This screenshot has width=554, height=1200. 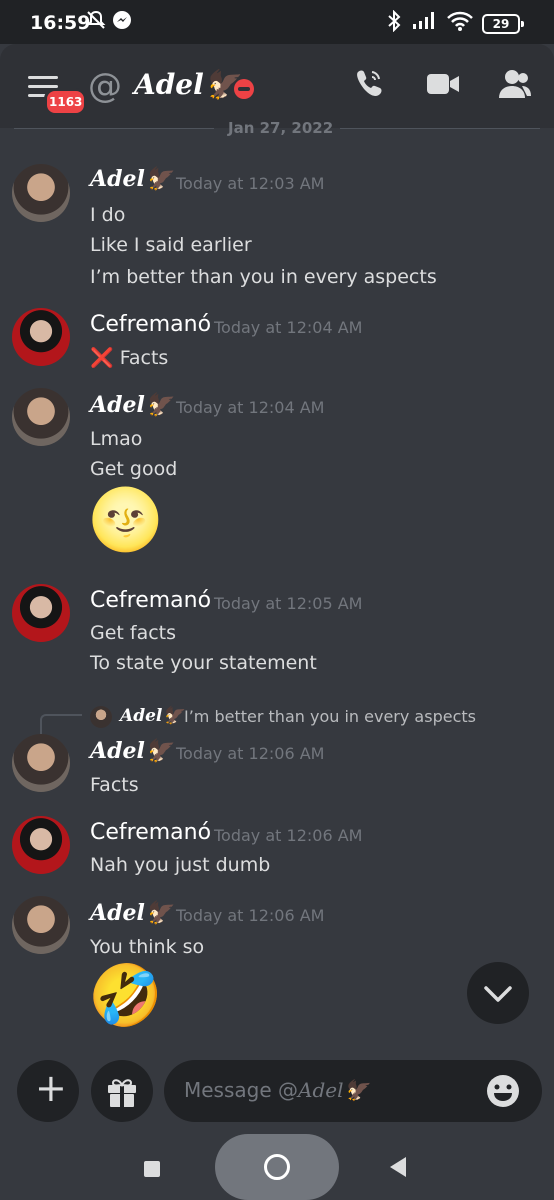 I want to click on moon-face-emoji: 🌝, so click(x=125, y=520).